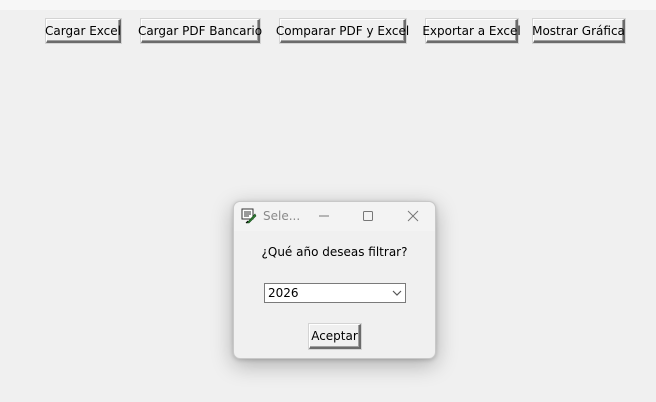 The height and width of the screenshot is (402, 656). What do you see at coordinates (328, 5) in the screenshot?
I see `window-top-edge` at bounding box center [328, 5].